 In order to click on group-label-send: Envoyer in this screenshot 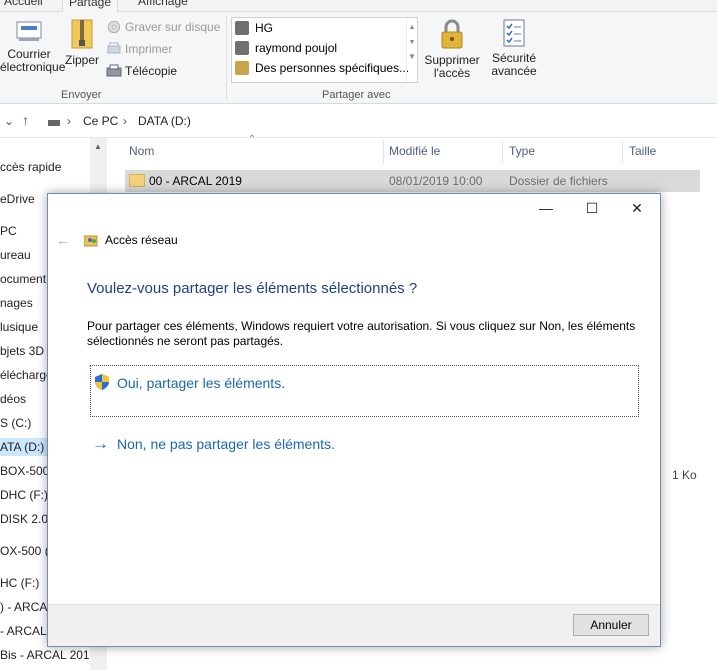, I will do `click(81, 95)`.